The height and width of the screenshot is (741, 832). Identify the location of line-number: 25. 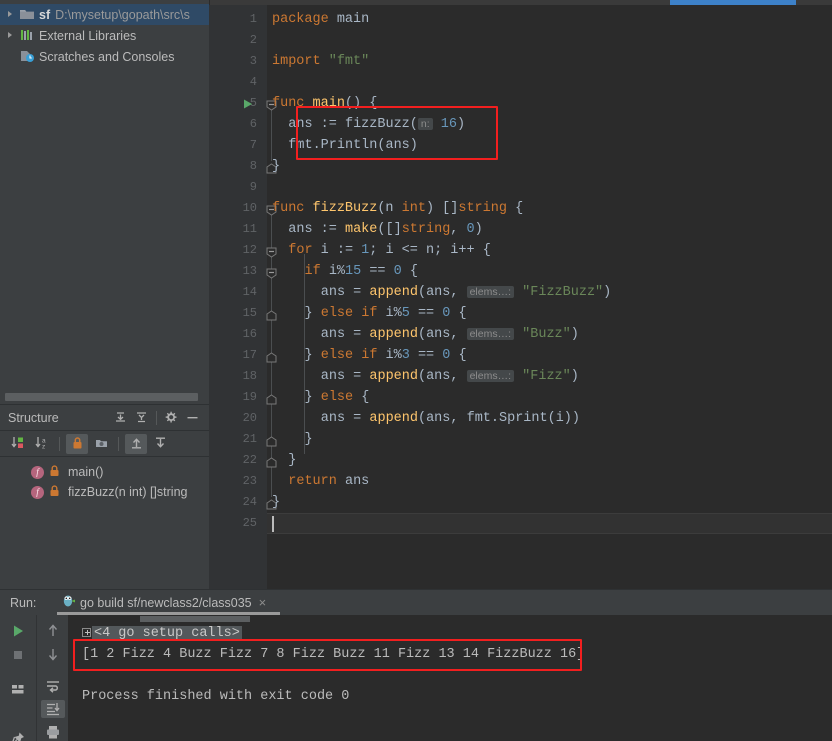
(249, 523).